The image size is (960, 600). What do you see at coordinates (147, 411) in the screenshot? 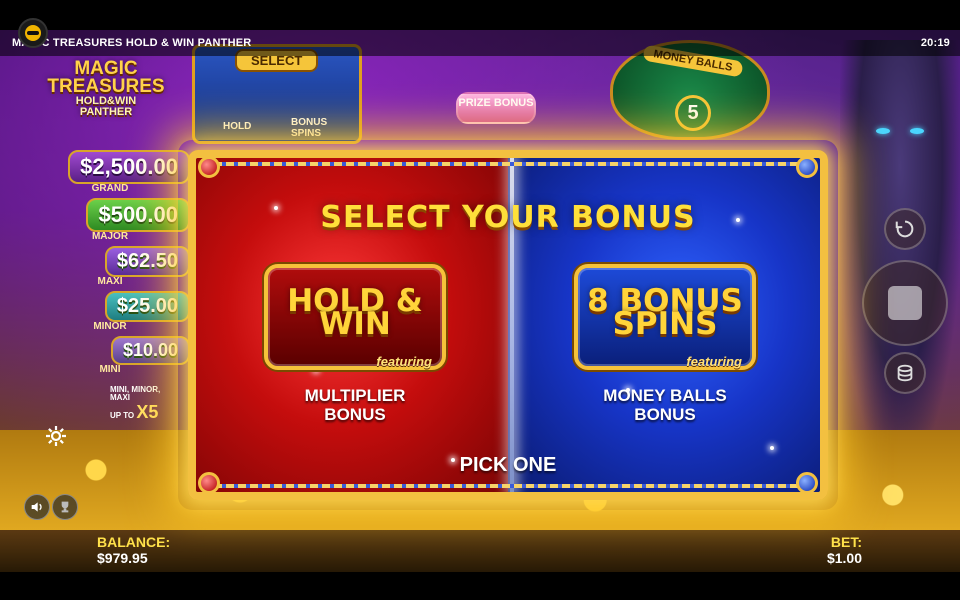
I see `multiplier-value: X5` at bounding box center [147, 411].